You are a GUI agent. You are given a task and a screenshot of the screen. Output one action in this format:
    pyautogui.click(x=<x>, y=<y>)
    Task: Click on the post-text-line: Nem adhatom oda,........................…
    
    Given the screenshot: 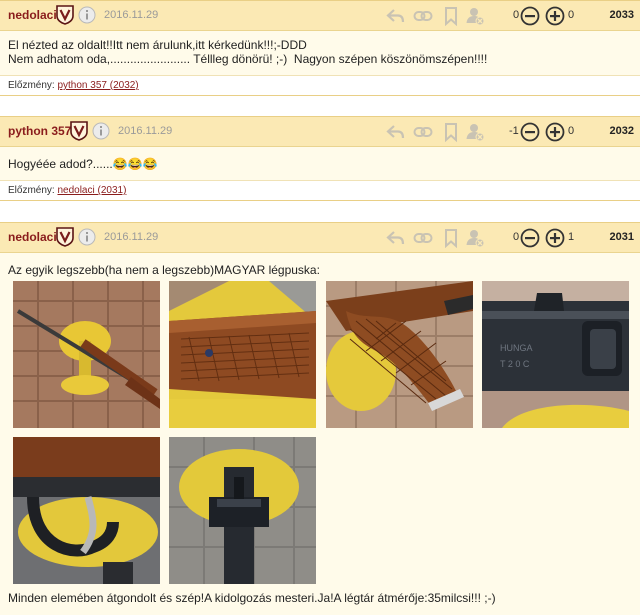 What is the action you would take?
    pyautogui.click(x=248, y=59)
    